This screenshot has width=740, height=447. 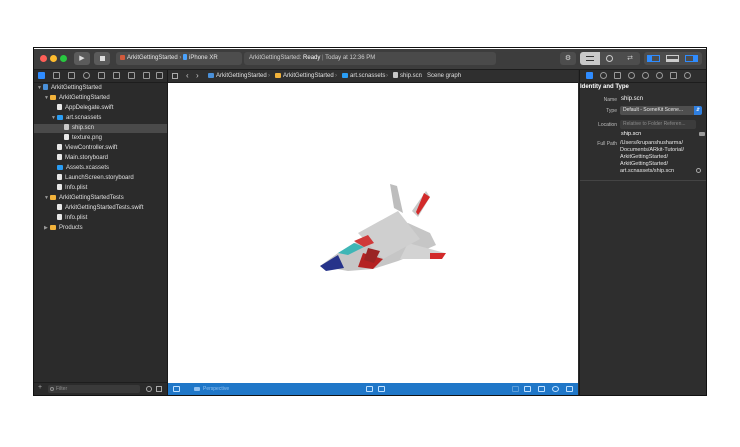 I want to click on version-editor-button: ⇄, so click(x=630, y=58).